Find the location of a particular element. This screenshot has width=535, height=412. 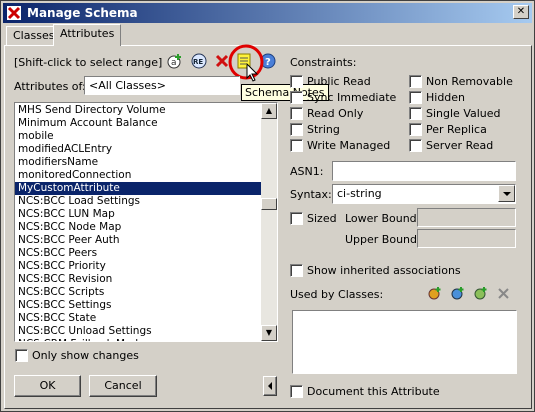

used-by-classes-list is located at coordinates (404, 342).